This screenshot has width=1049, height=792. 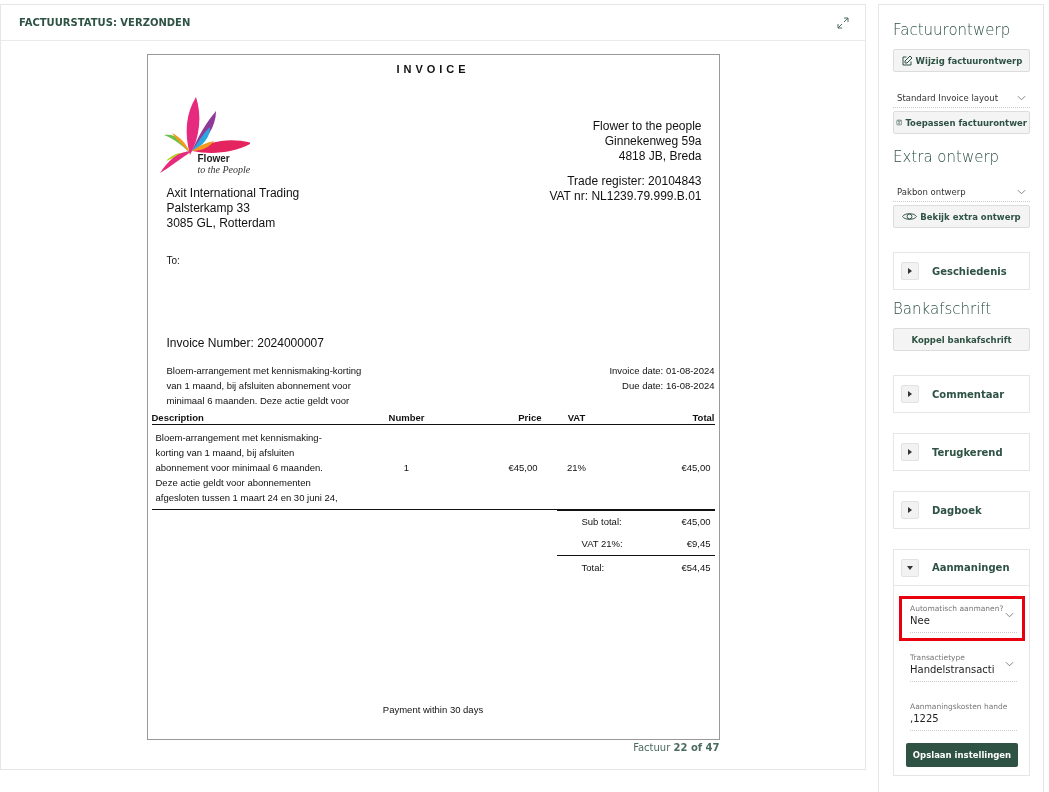 I want to click on total-label: VAT 21%:, so click(x=602, y=544).